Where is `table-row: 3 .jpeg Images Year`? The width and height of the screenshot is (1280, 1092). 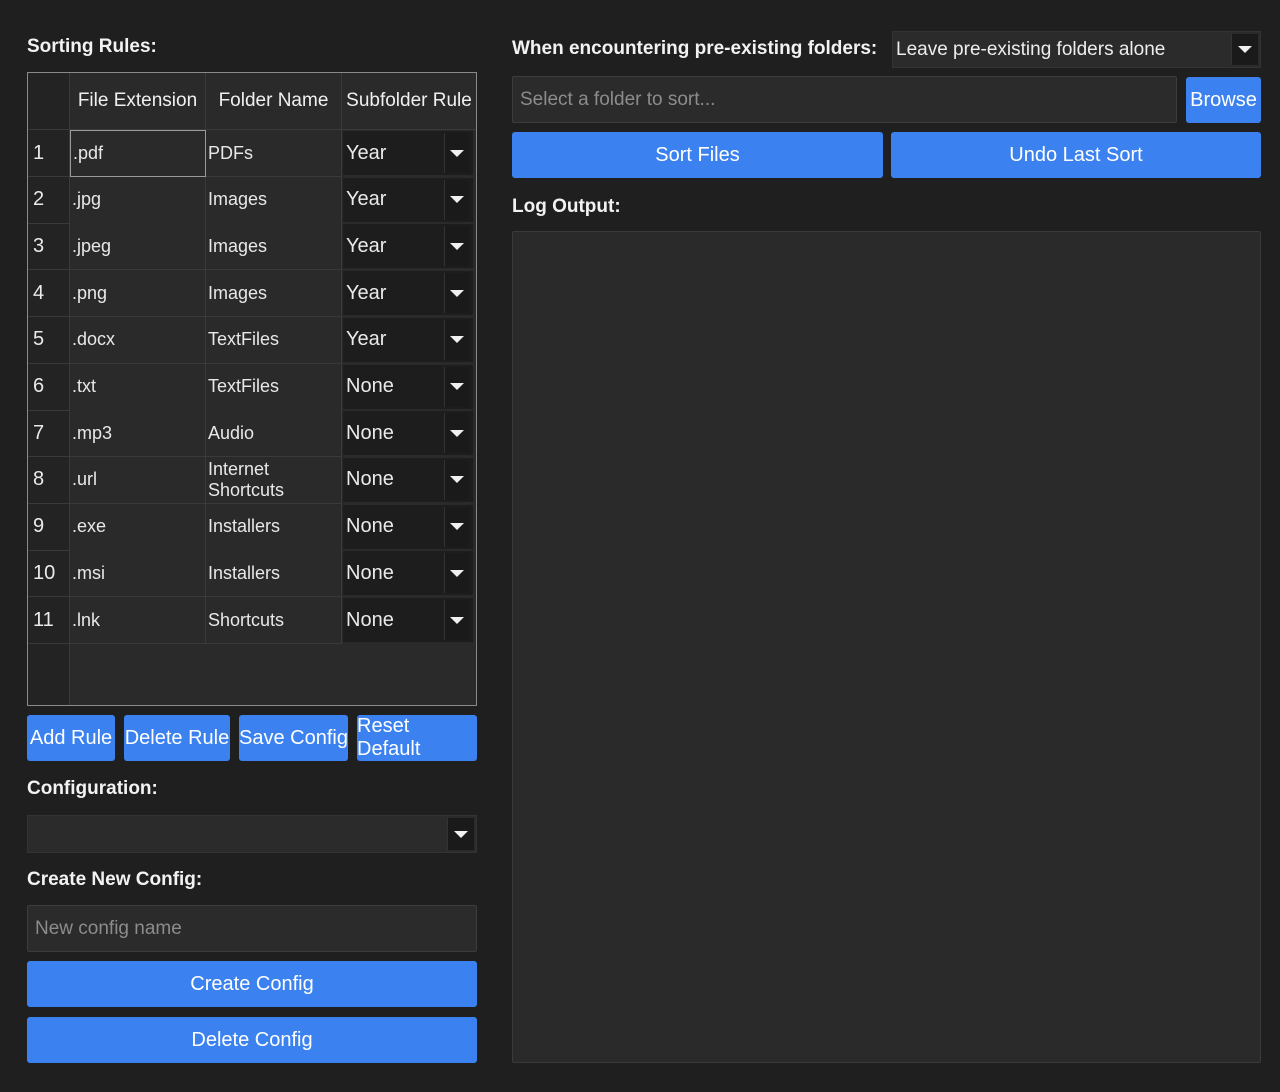 table-row: 3 .jpeg Images Year is located at coordinates (252, 247).